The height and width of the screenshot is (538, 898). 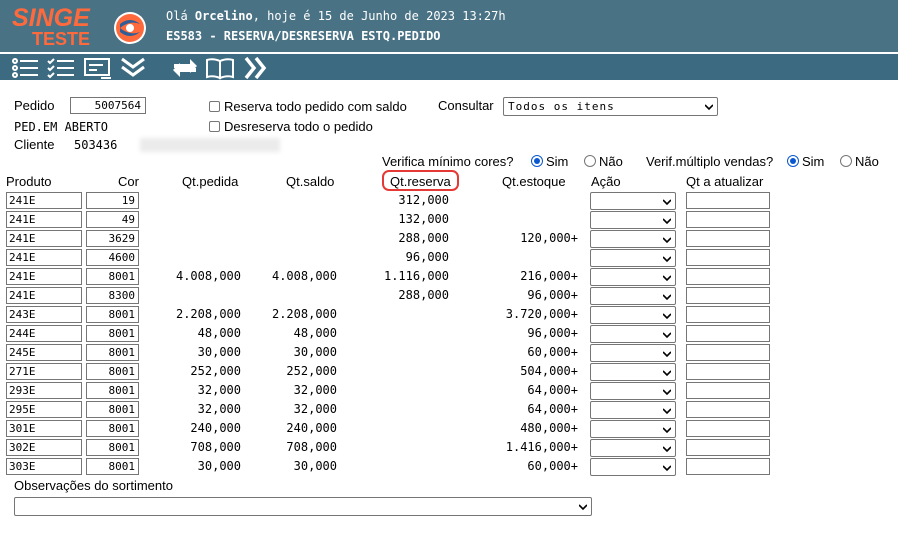 I want to click on produto-input: 245E, so click(x=44, y=352).